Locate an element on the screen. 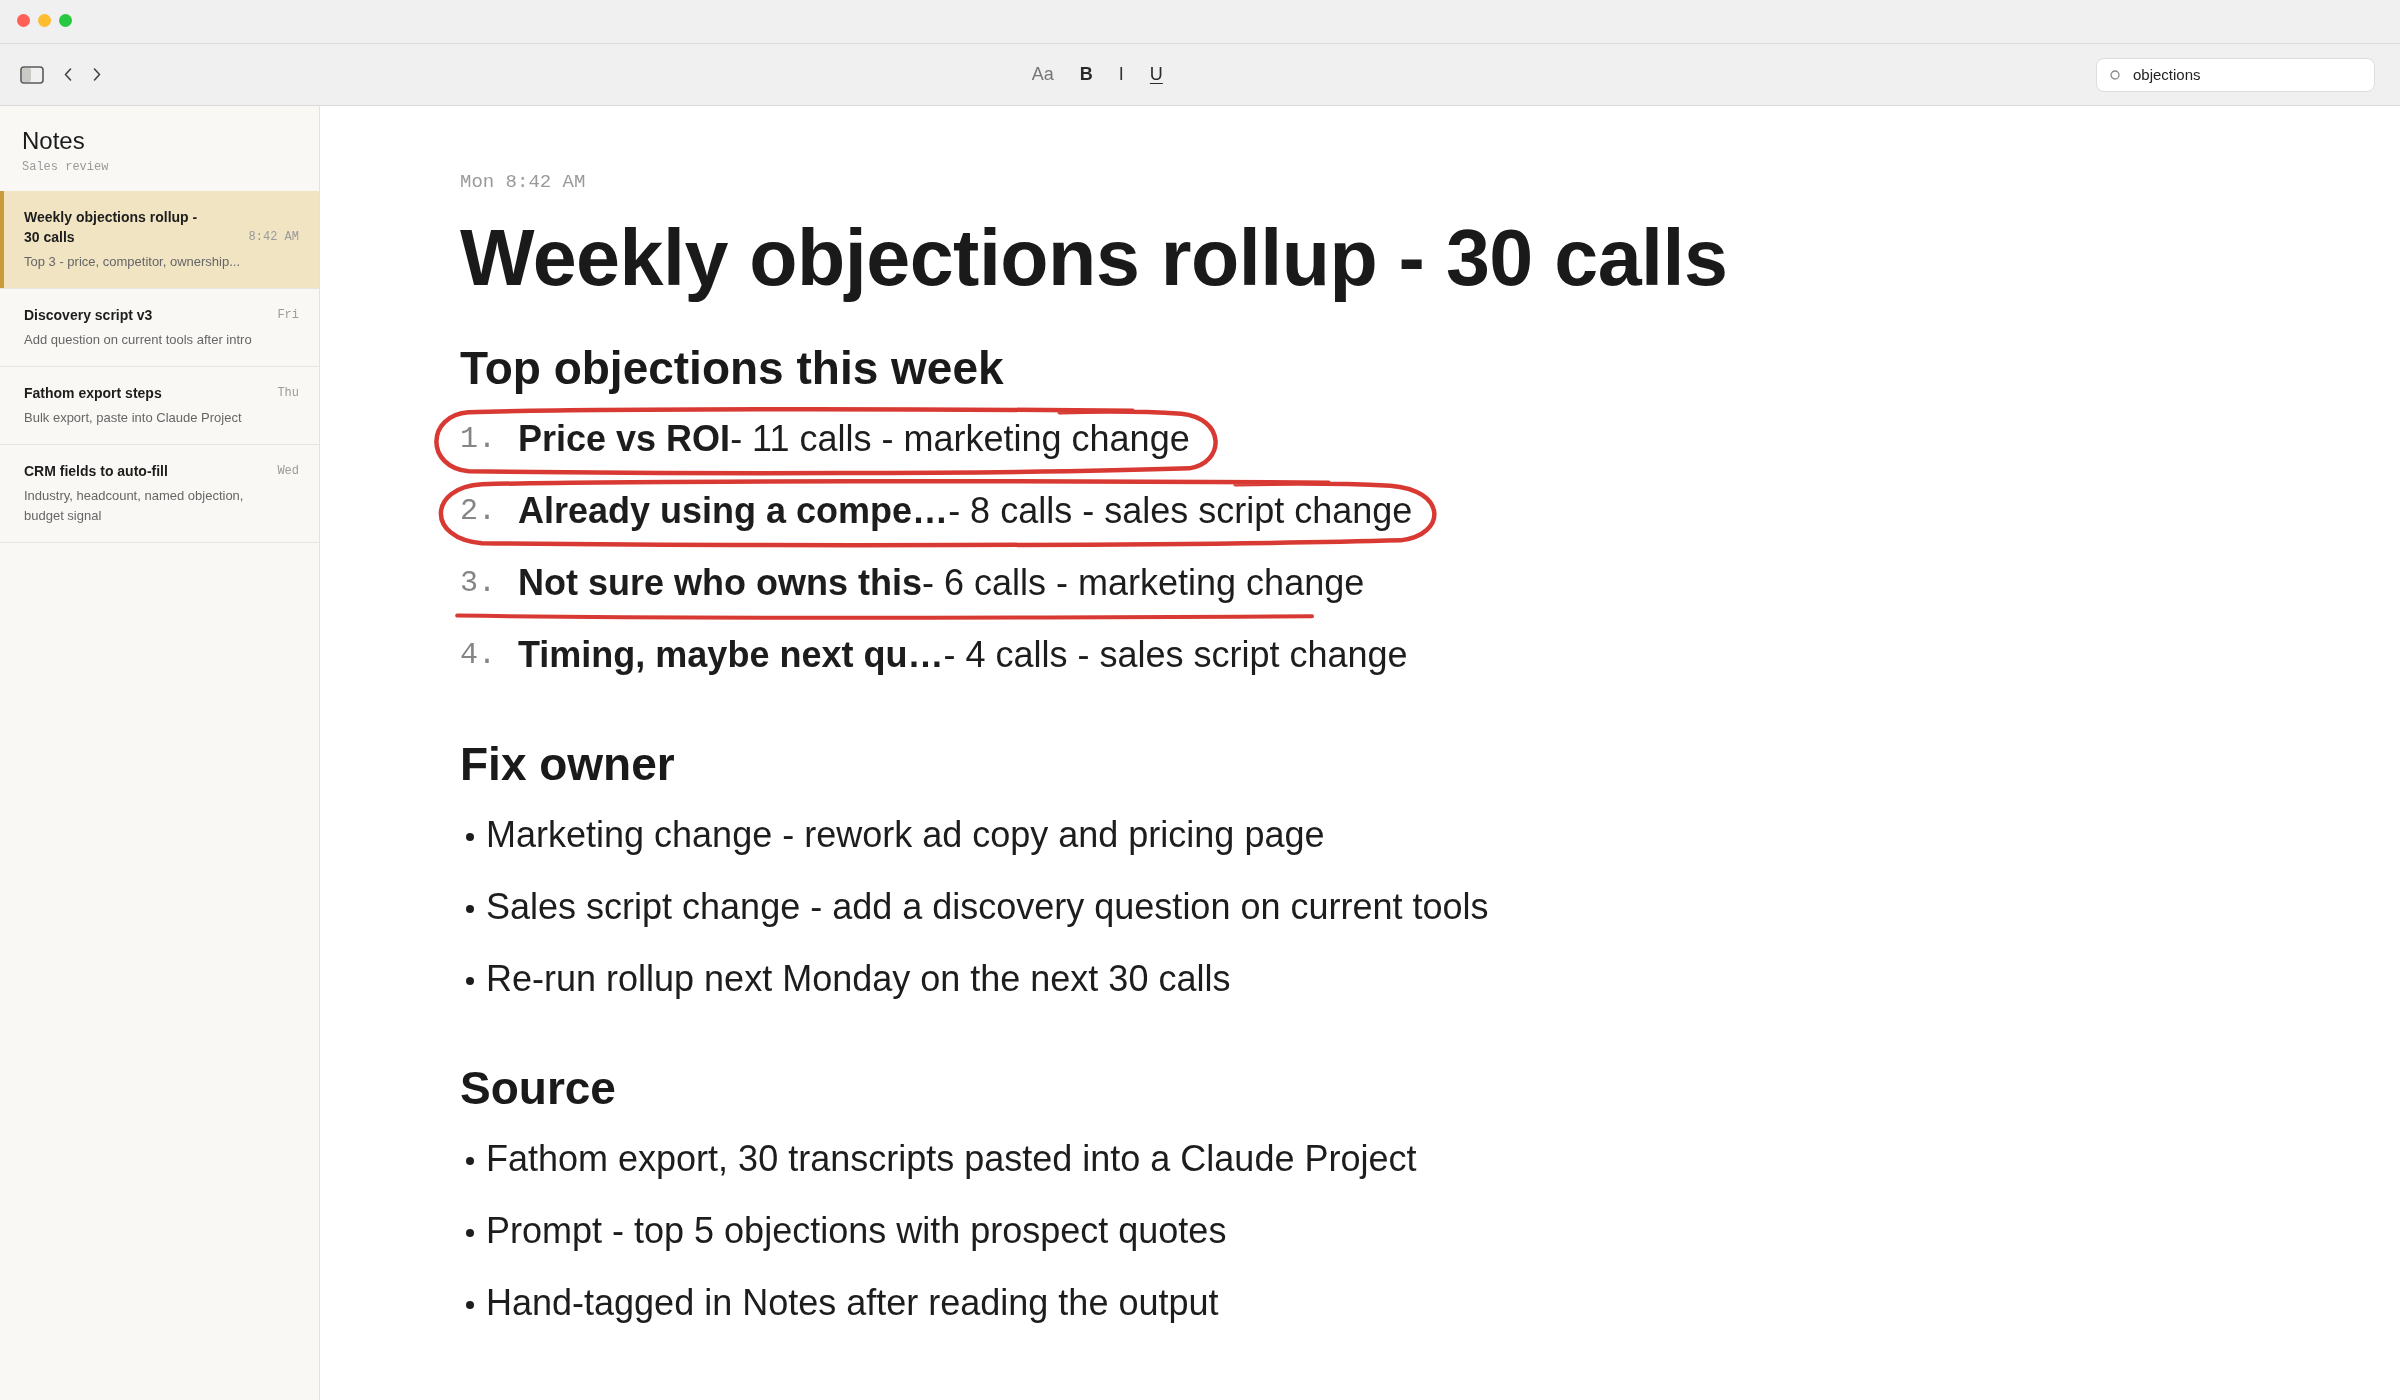 This screenshot has height=1400, width=2400. section-heading: Top objections this week is located at coordinates (732, 368).